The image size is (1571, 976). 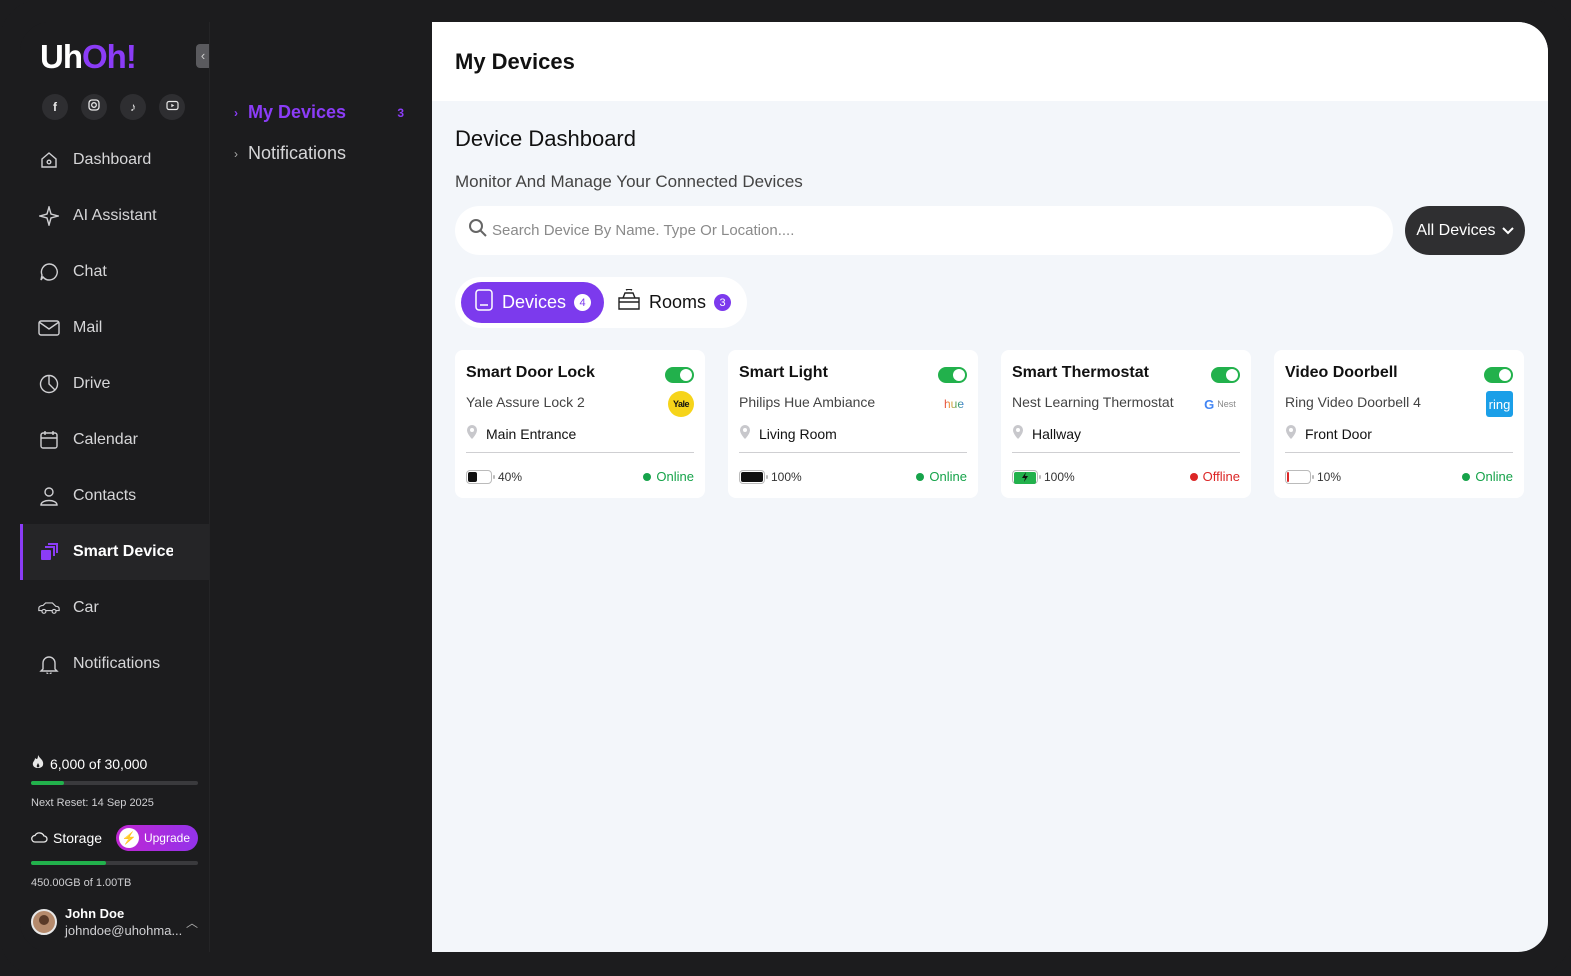 I want to click on collapse-sidebar-button: ‹, so click(x=203, y=56).